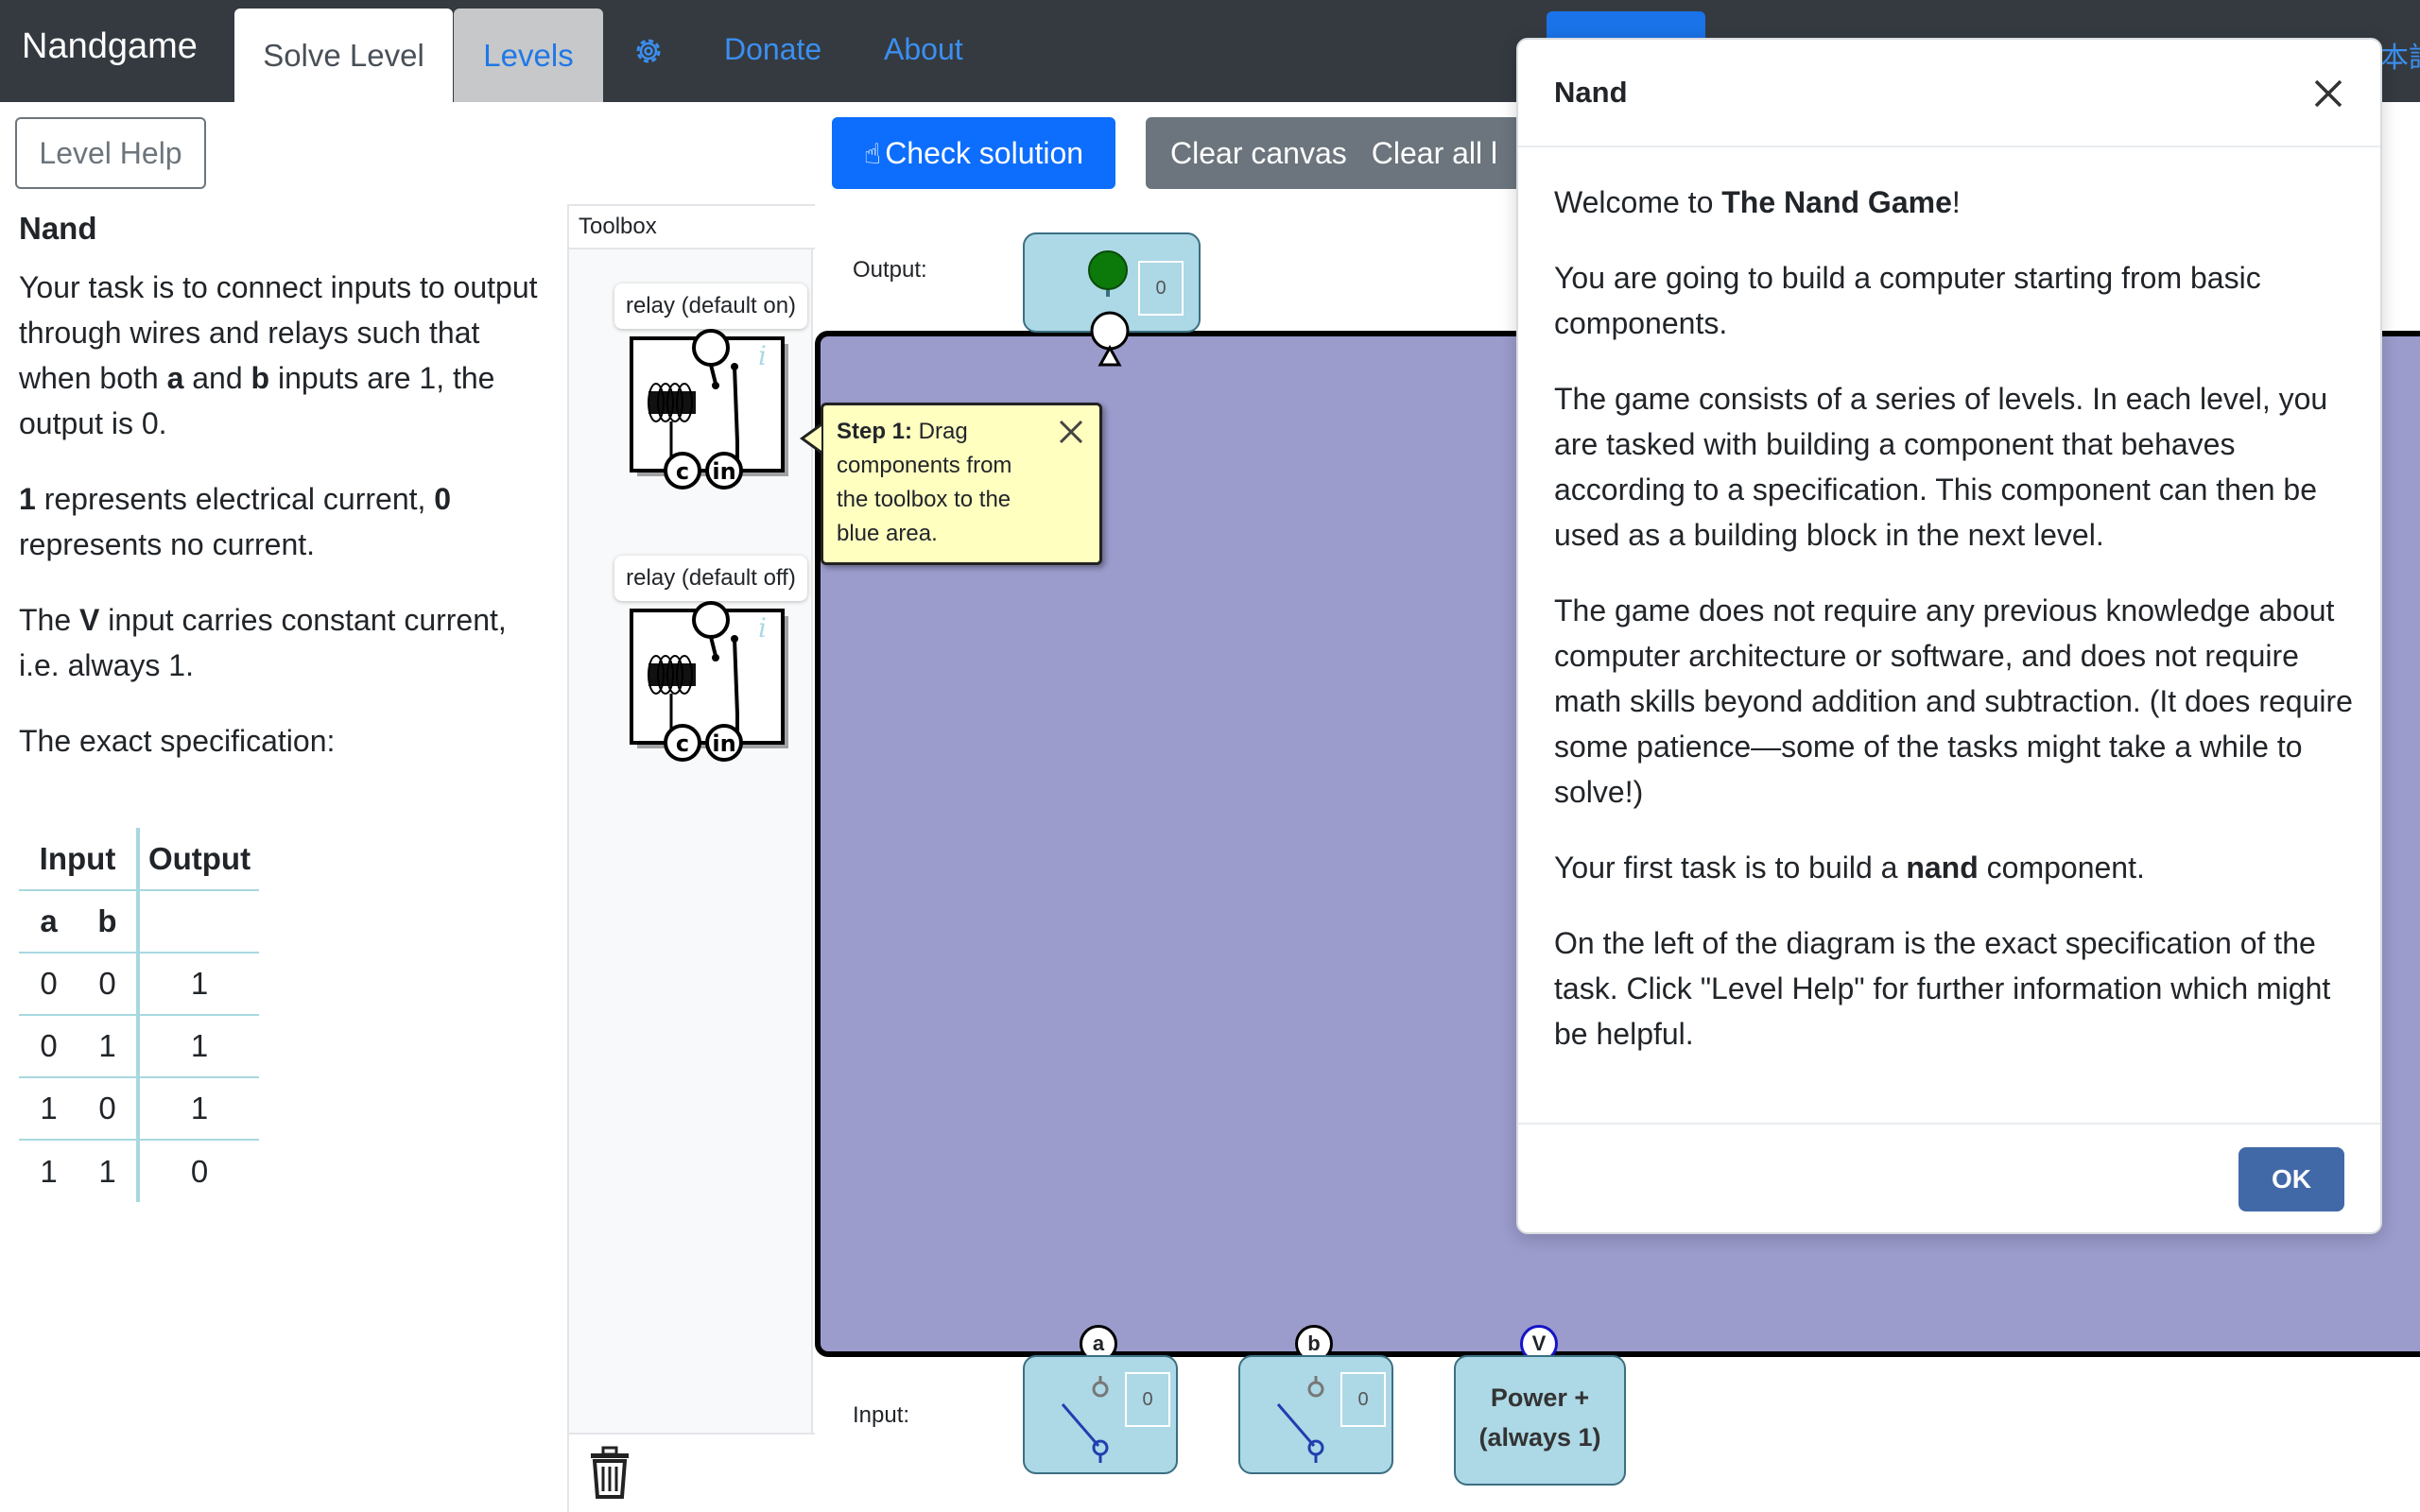 The width and height of the screenshot is (2420, 1512). I want to click on input-switch-b: 0, so click(1315, 1414).